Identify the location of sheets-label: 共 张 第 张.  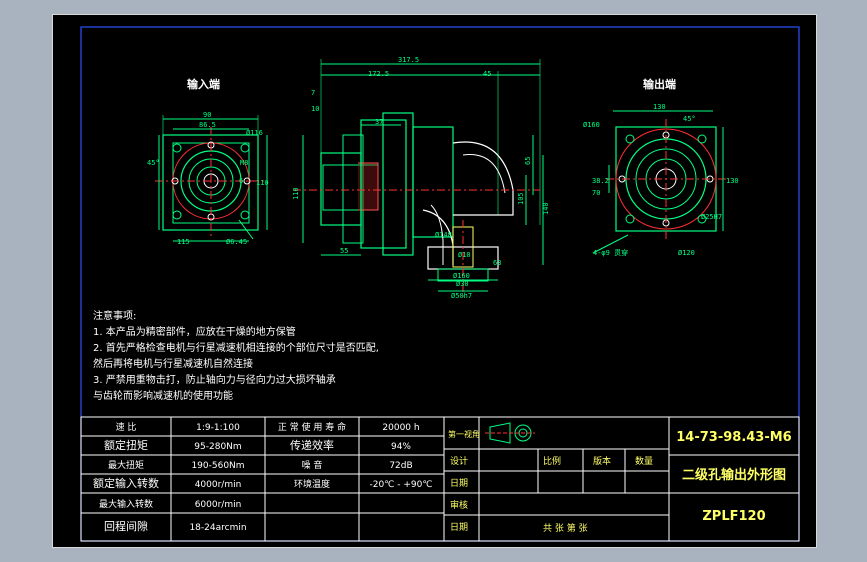
(565, 528).